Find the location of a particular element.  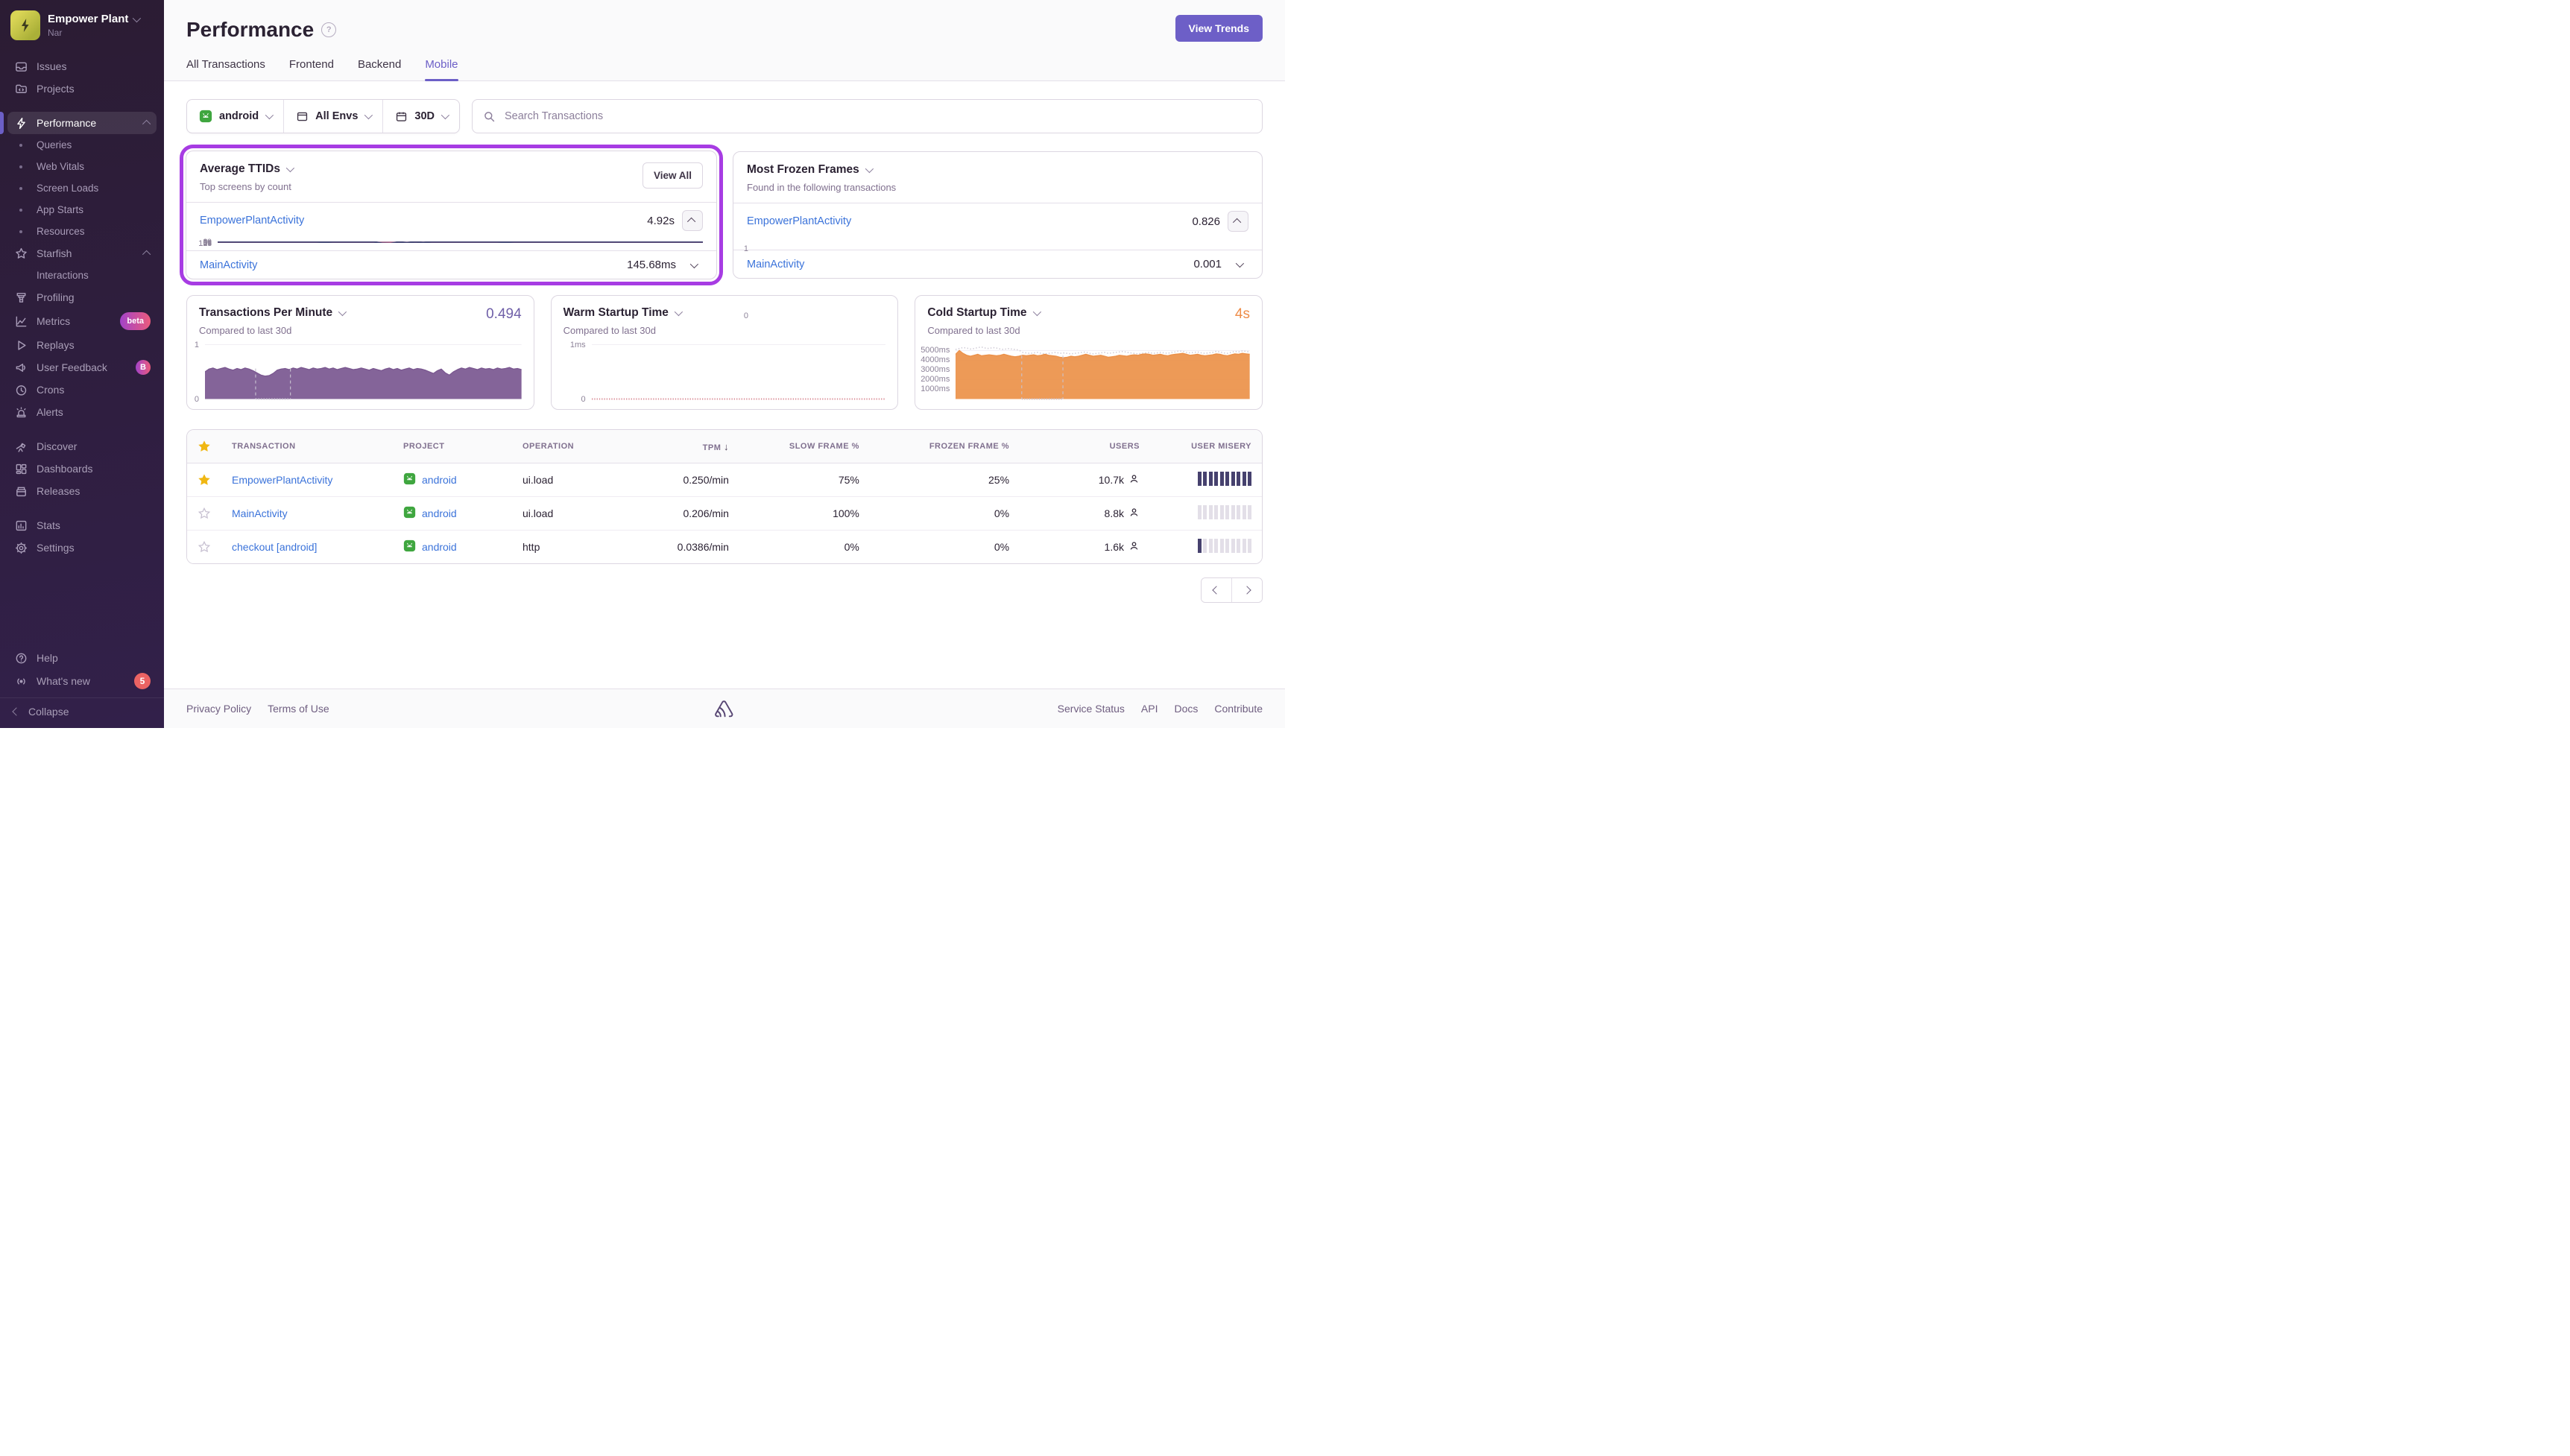

sidebar-item-alerts: Alerts is located at coordinates (82, 412).